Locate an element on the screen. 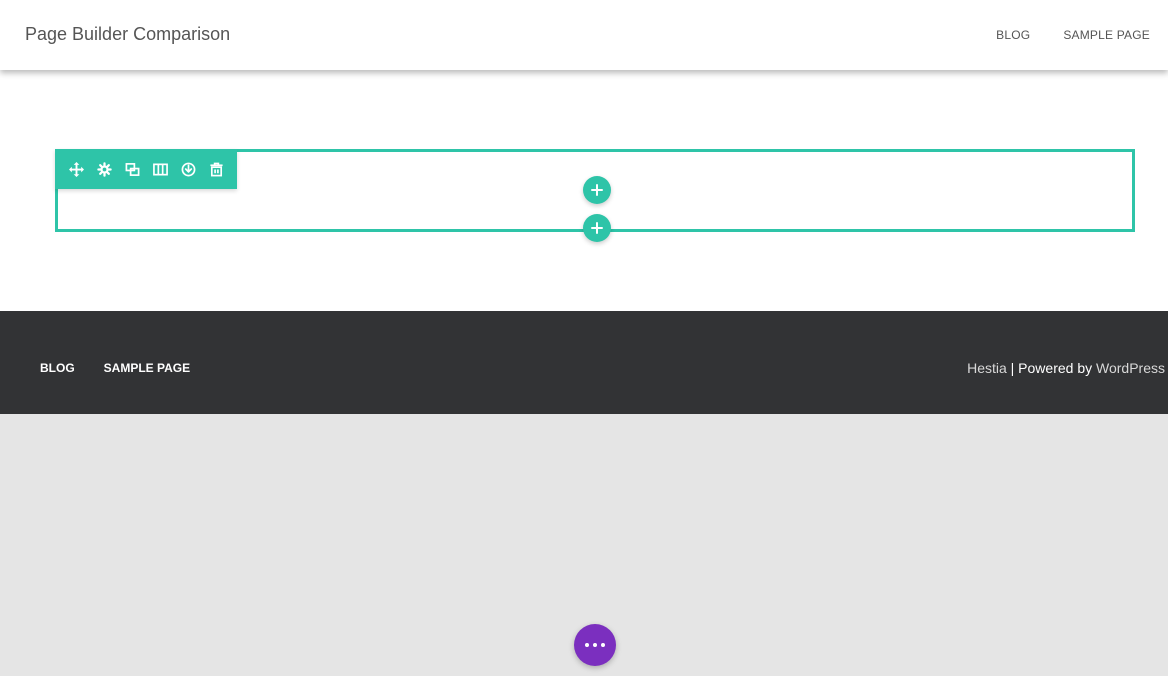  wordpress-link: WordPress is located at coordinates (1130, 368).